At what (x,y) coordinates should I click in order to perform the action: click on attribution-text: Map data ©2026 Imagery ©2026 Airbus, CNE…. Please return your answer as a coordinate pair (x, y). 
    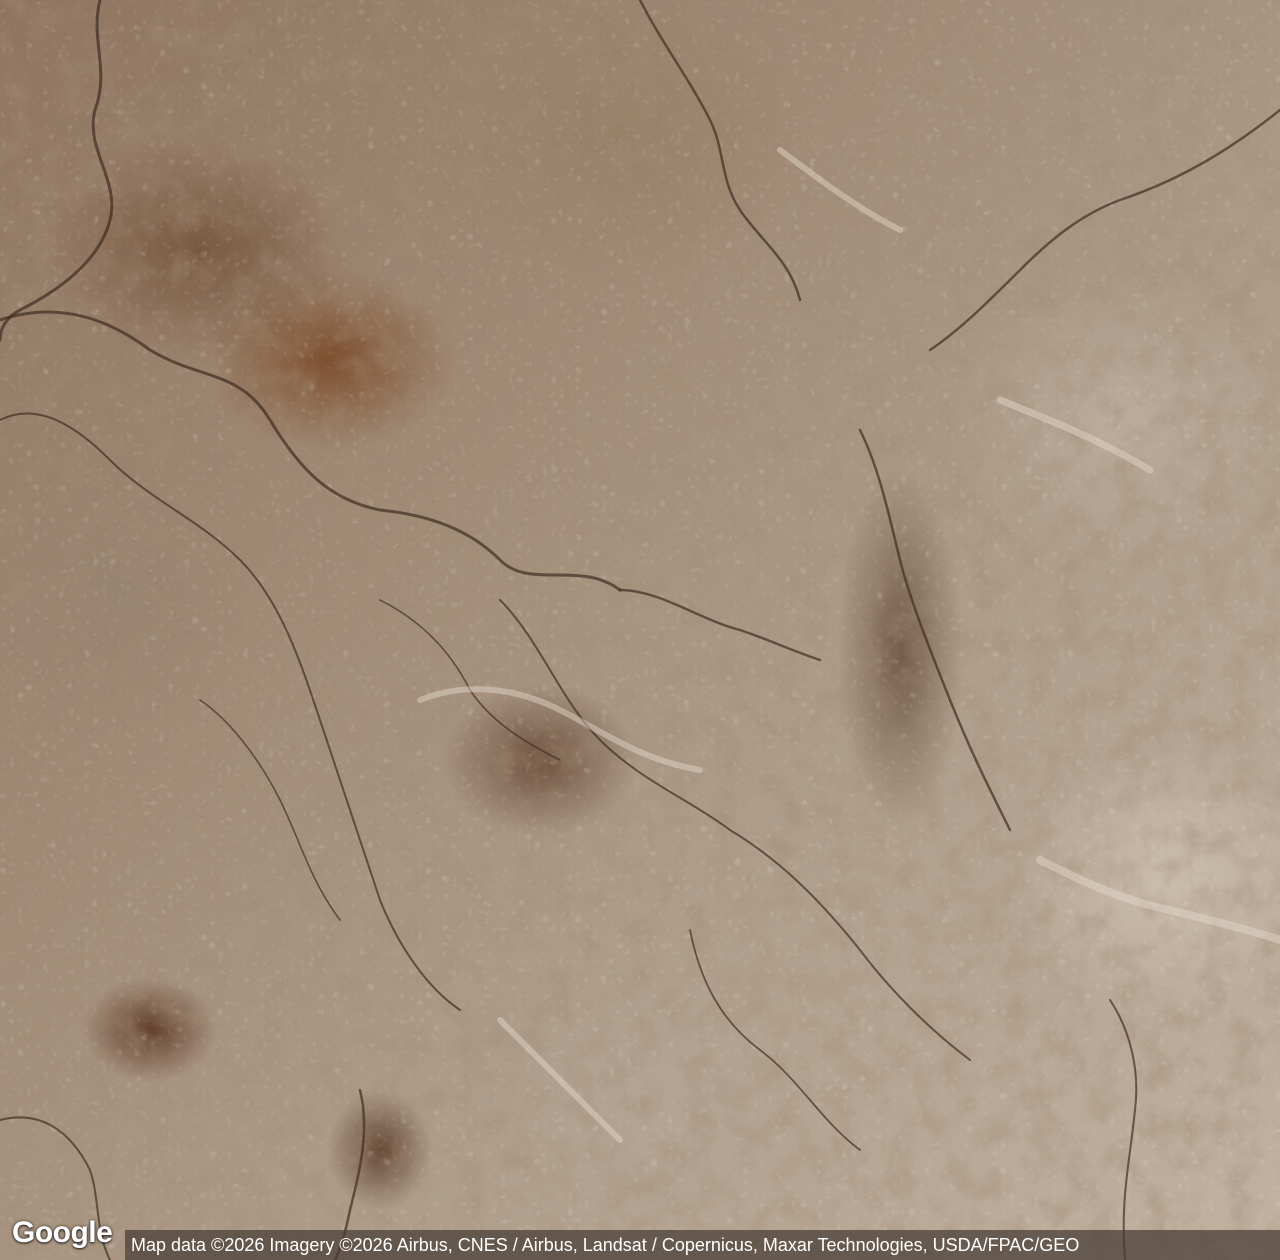
    Looking at the image, I should click on (605, 1244).